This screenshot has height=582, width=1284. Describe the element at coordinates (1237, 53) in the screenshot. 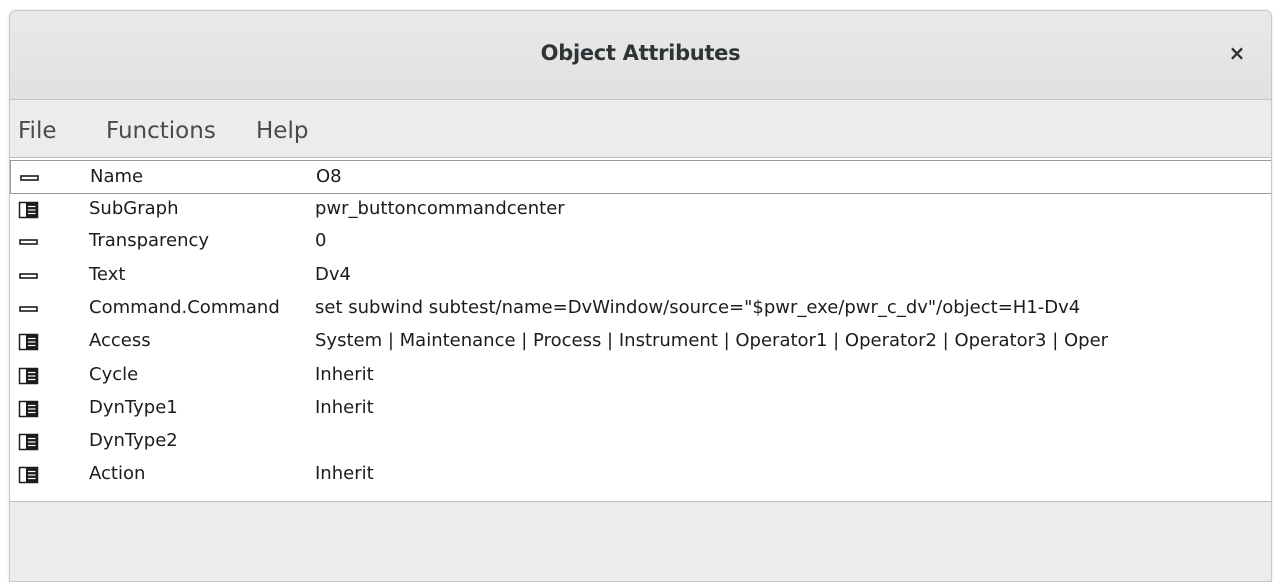

I see `close-icon: ×` at that location.